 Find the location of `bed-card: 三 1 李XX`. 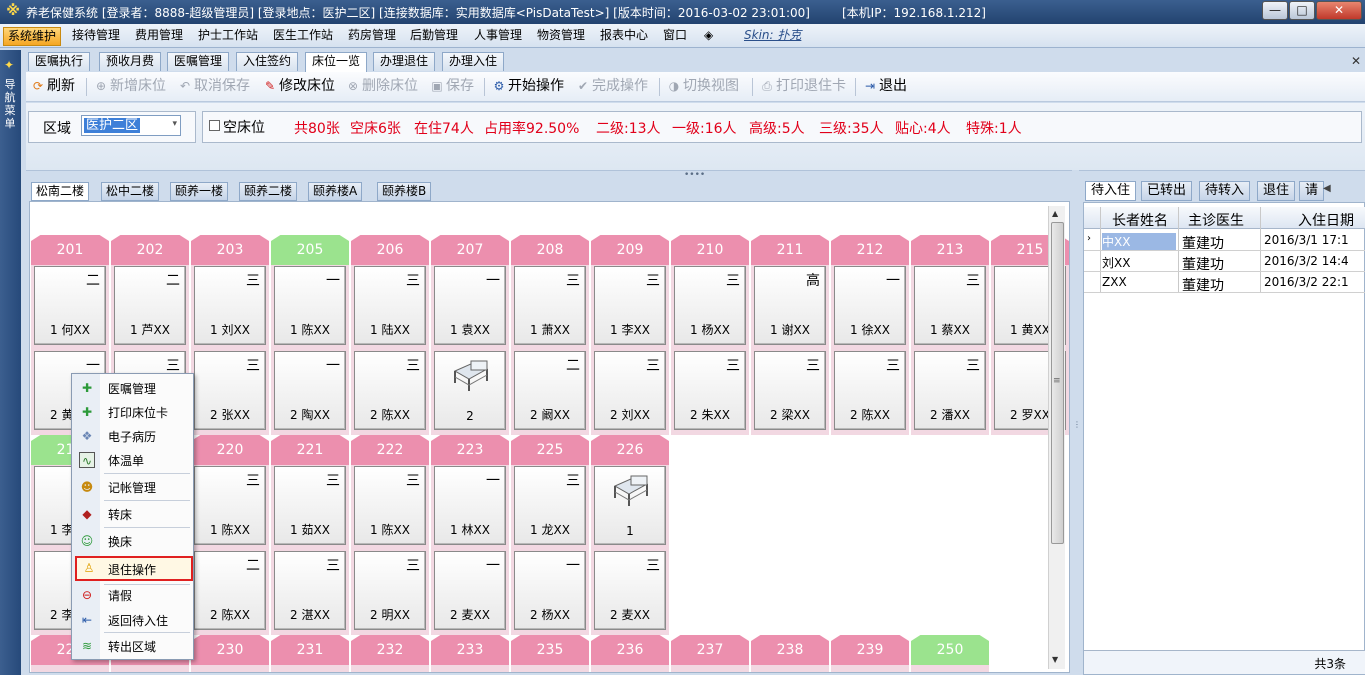

bed-card: 三 1 李XX is located at coordinates (630, 305).